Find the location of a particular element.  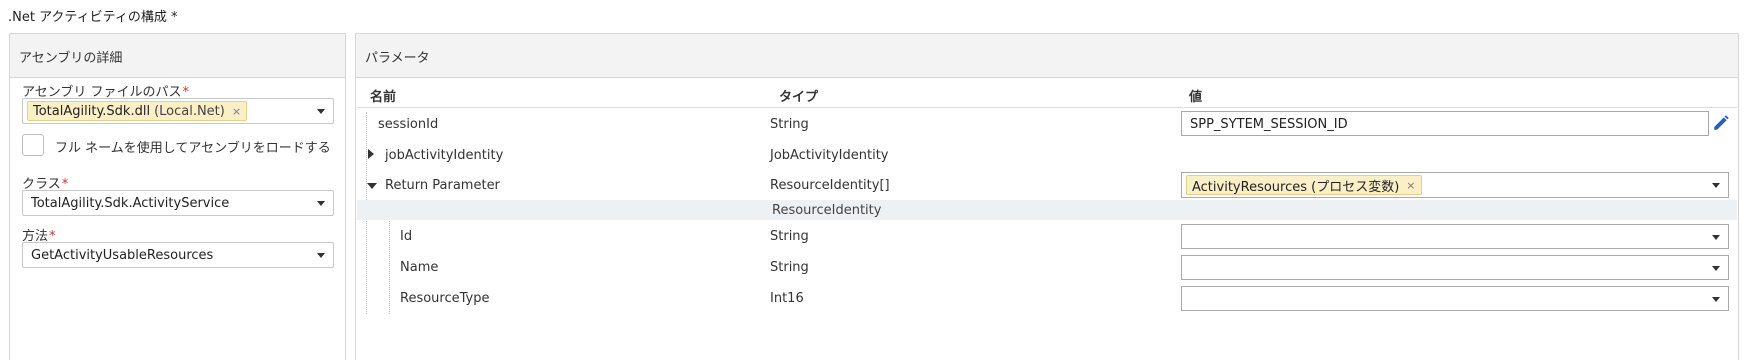

param-type-jobActivityIdentity: JobActivityIdentity is located at coordinates (829, 155).